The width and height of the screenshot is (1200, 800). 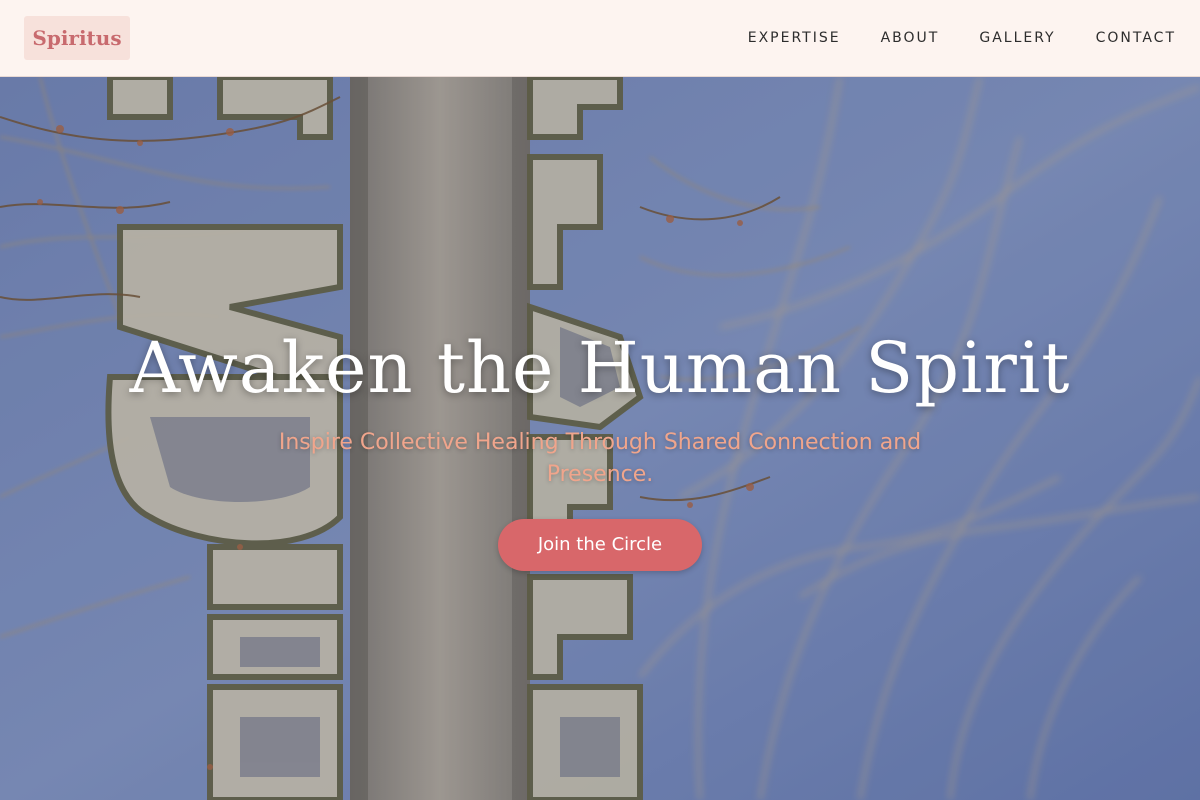 What do you see at coordinates (962, 38) in the screenshot?
I see `main-nav: EXPERTISE ABOUT GALLERY CONTACT` at bounding box center [962, 38].